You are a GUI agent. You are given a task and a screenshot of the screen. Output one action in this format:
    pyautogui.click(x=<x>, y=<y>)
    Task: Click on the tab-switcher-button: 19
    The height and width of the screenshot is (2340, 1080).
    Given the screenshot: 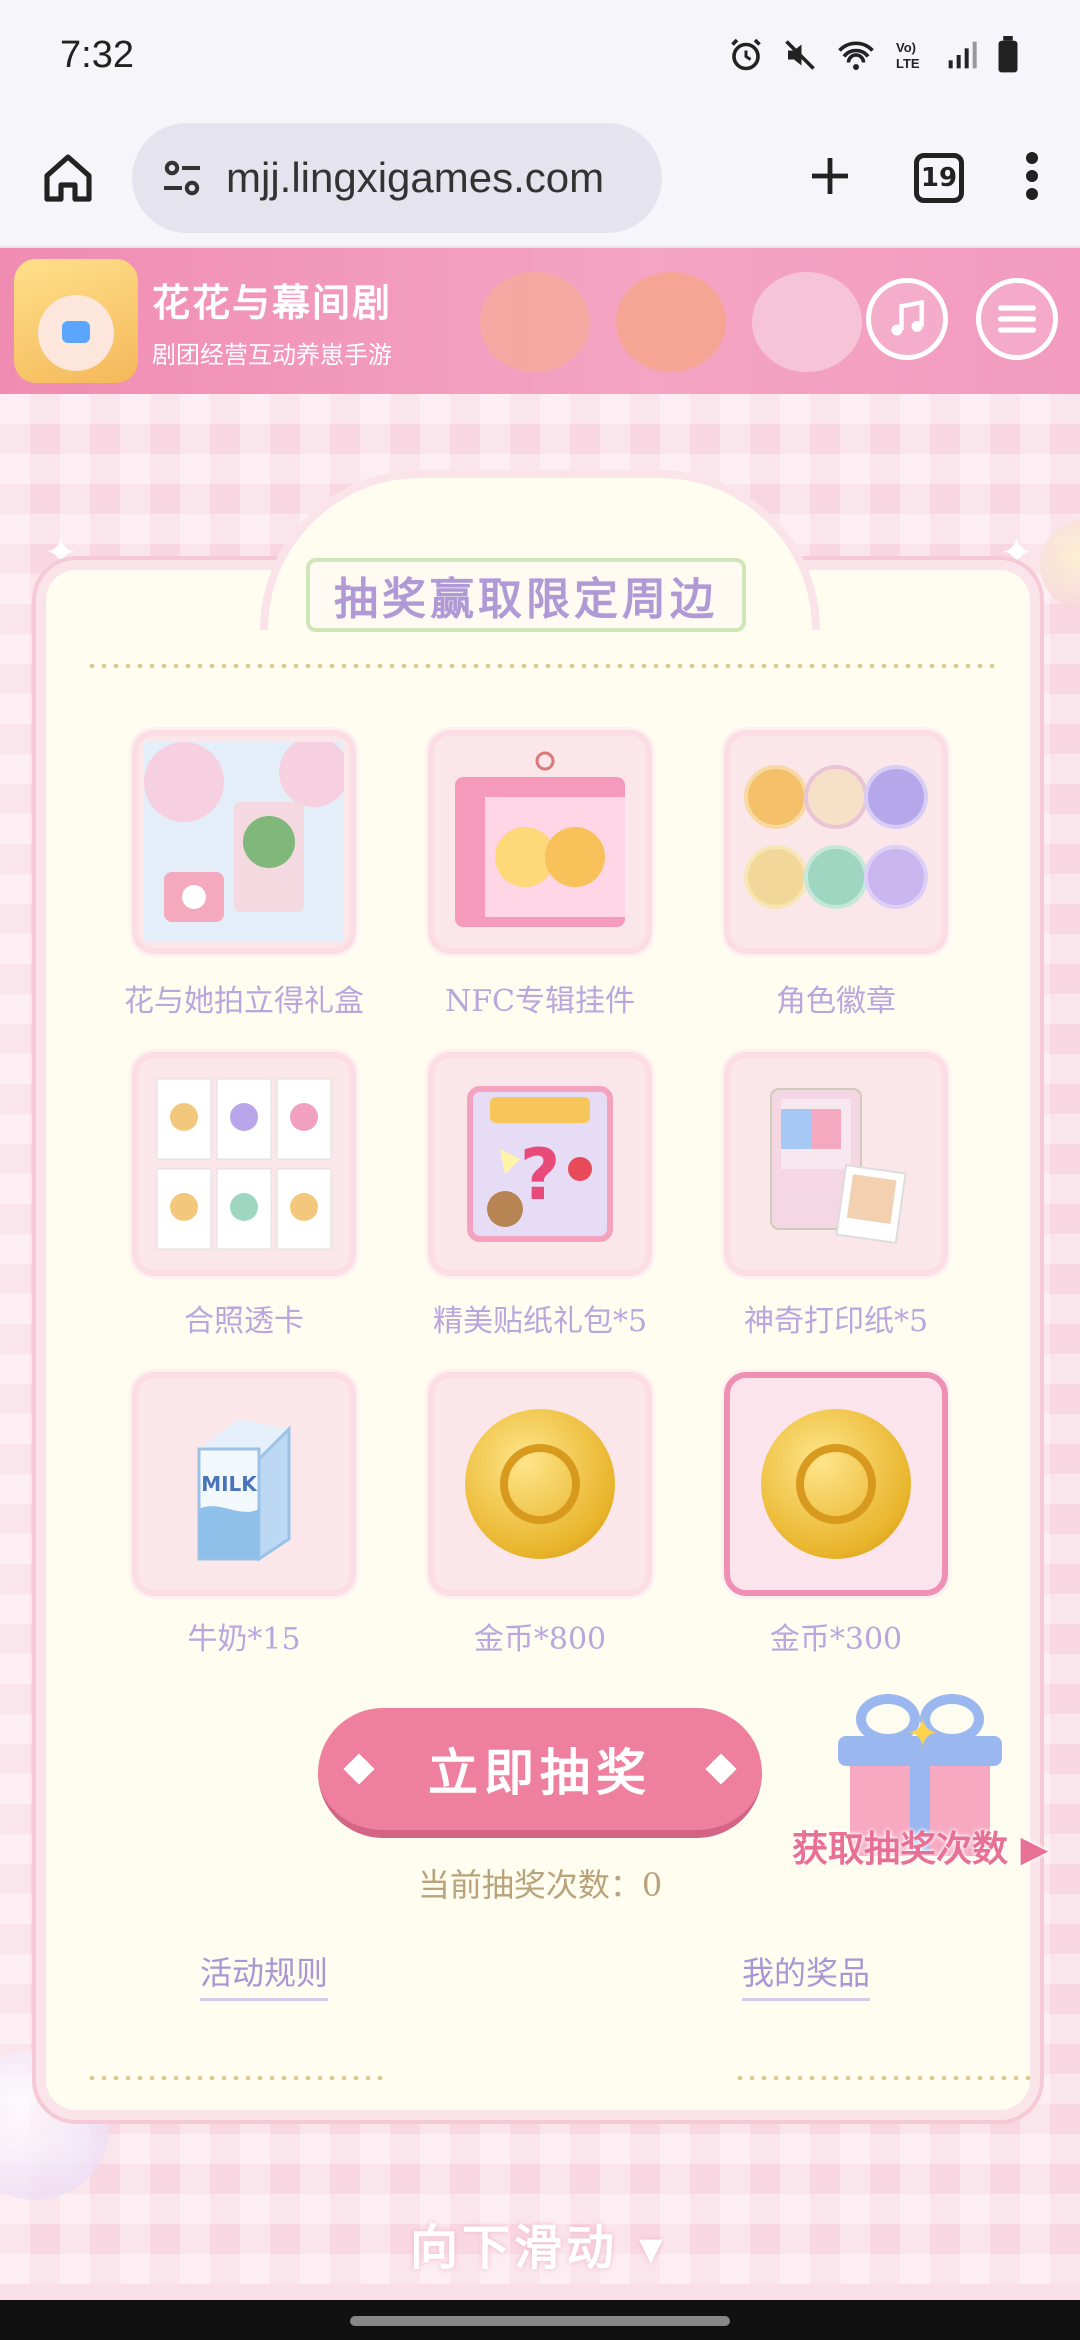 What is the action you would take?
    pyautogui.click(x=939, y=178)
    